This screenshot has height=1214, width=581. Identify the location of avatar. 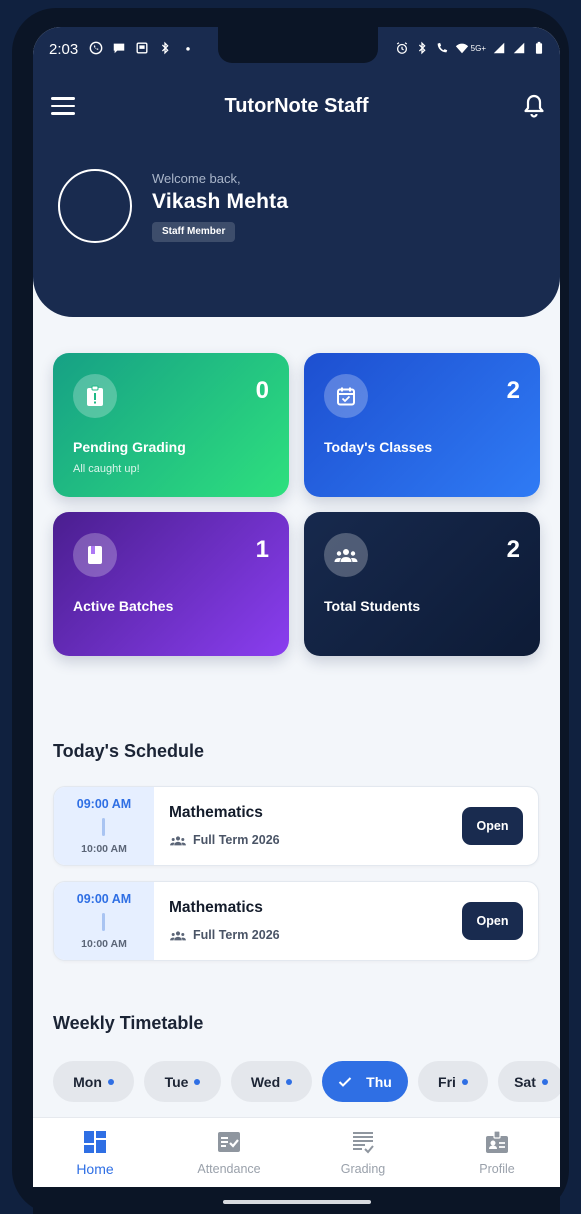
(95, 206).